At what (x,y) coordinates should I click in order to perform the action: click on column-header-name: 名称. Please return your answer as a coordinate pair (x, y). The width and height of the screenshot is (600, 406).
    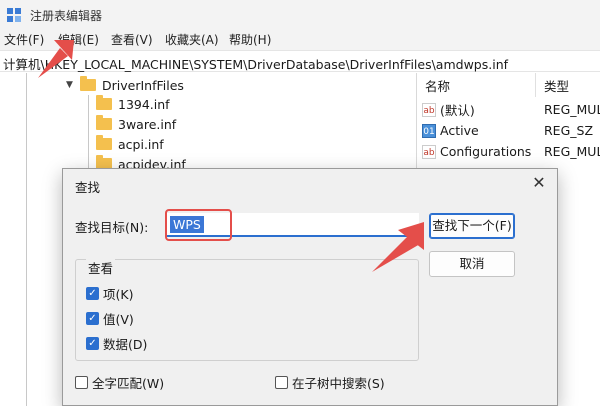
    Looking at the image, I should click on (437, 85).